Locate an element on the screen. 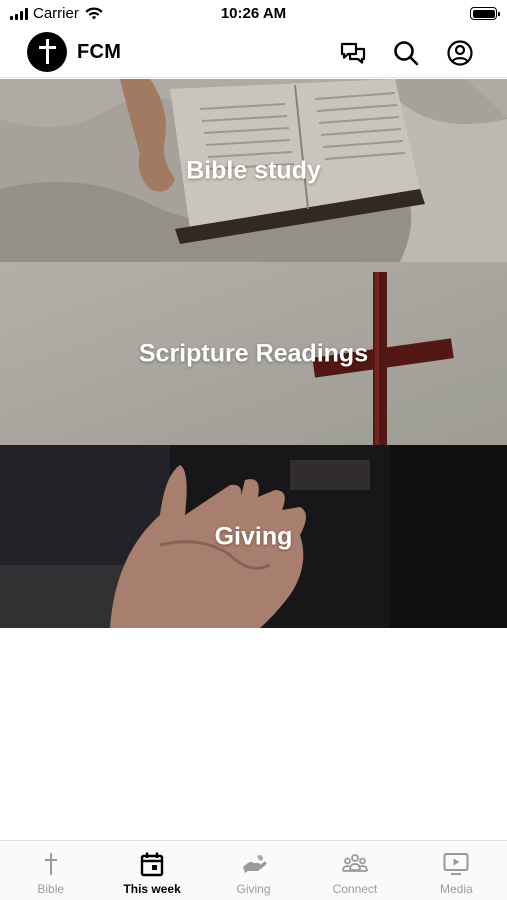 The width and height of the screenshot is (507, 900). calendar-icon is located at coordinates (152, 864).